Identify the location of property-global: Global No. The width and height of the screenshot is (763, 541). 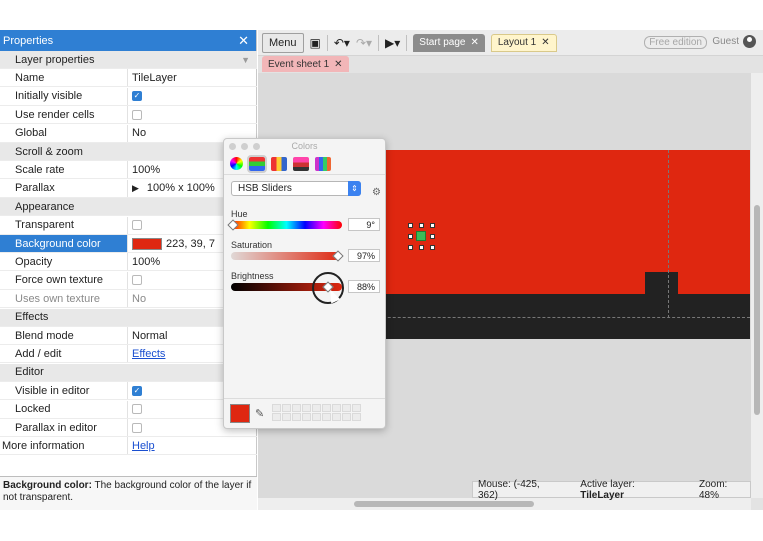
(128, 133).